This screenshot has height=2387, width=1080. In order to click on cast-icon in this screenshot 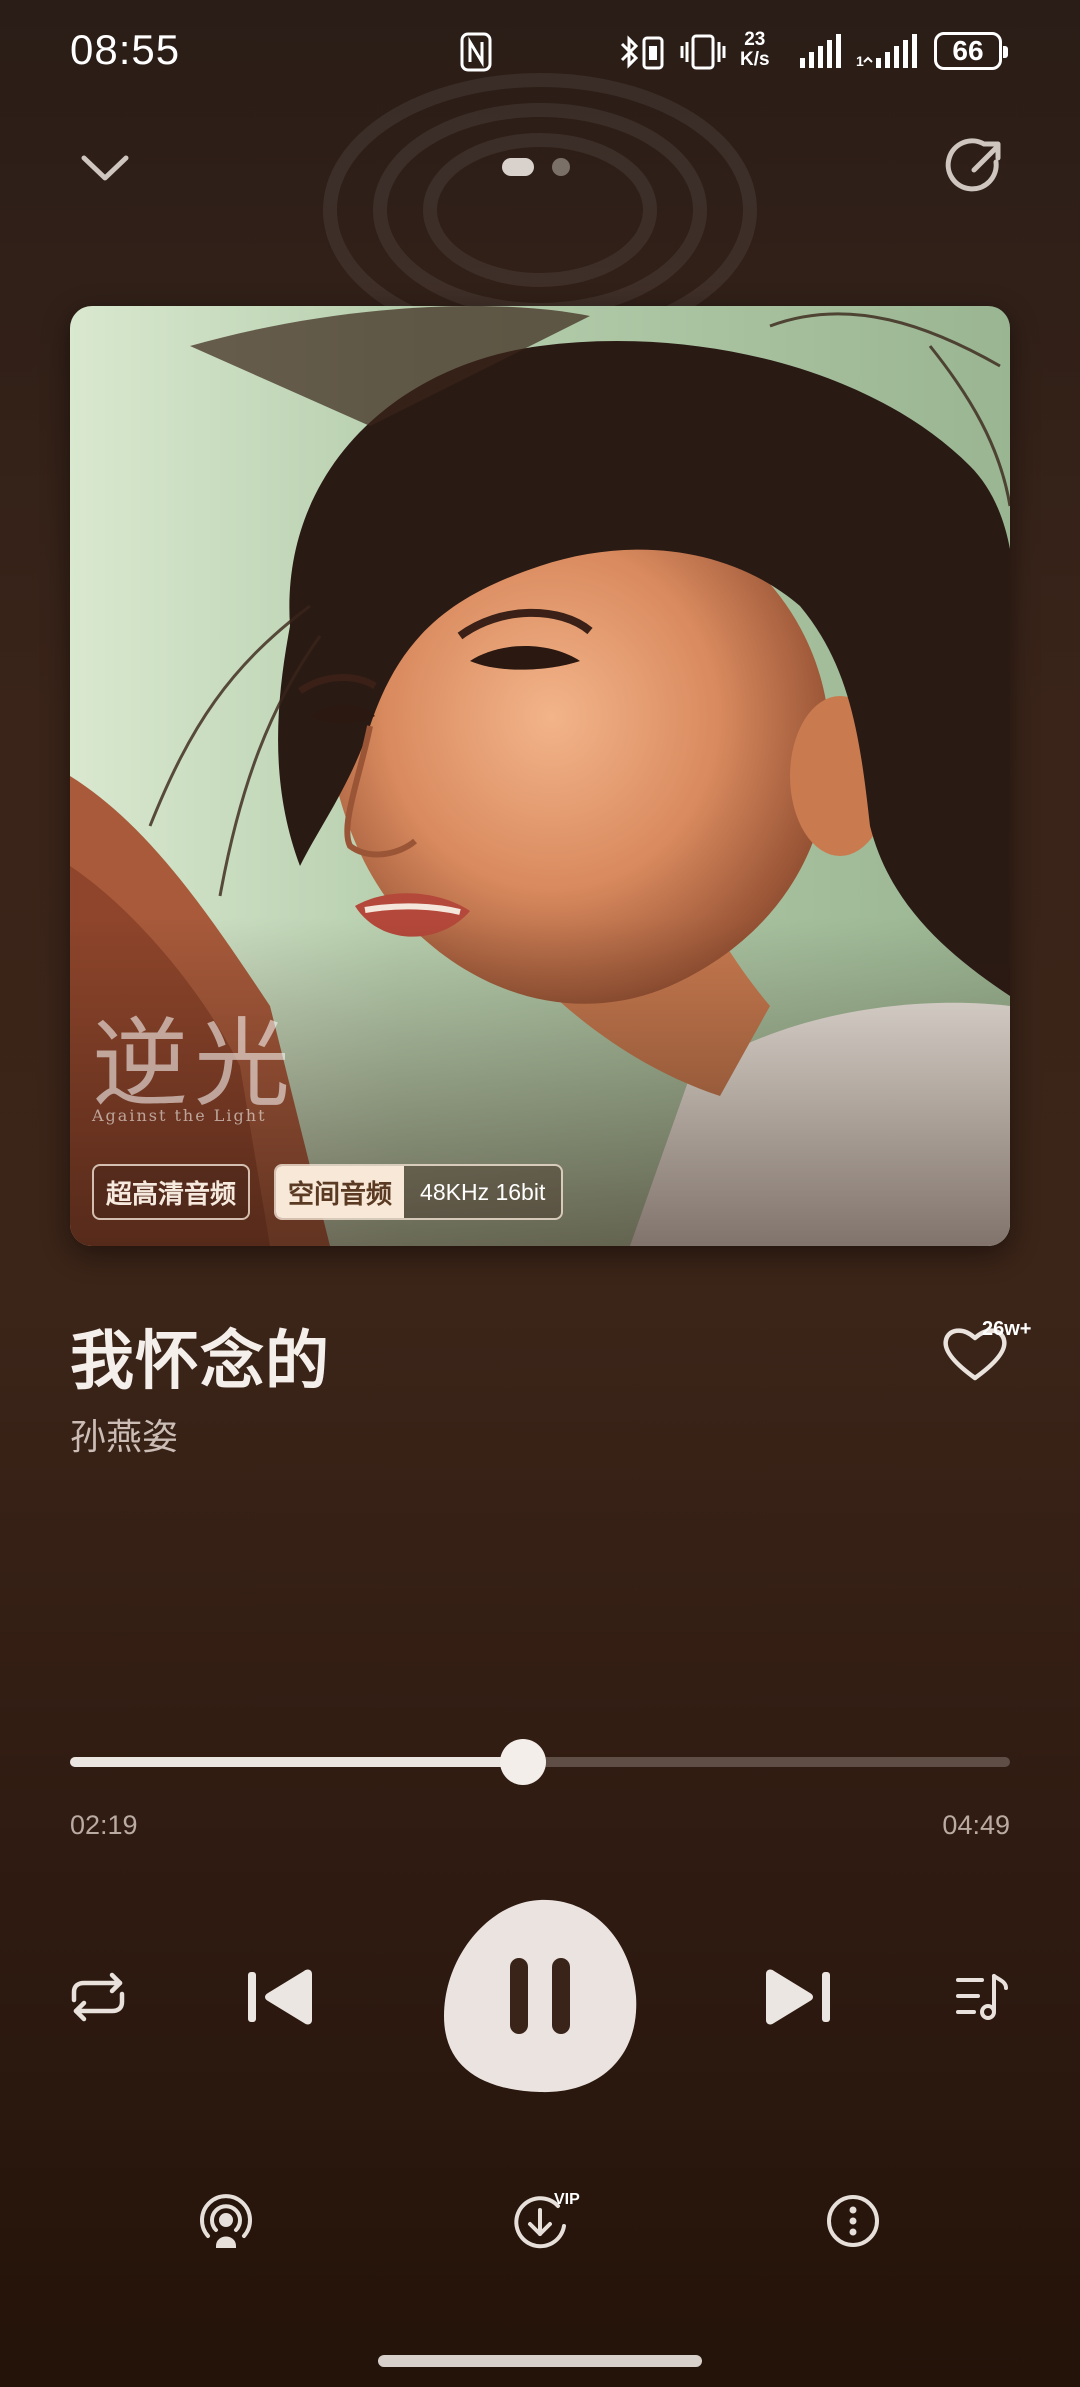, I will do `click(226, 2221)`.